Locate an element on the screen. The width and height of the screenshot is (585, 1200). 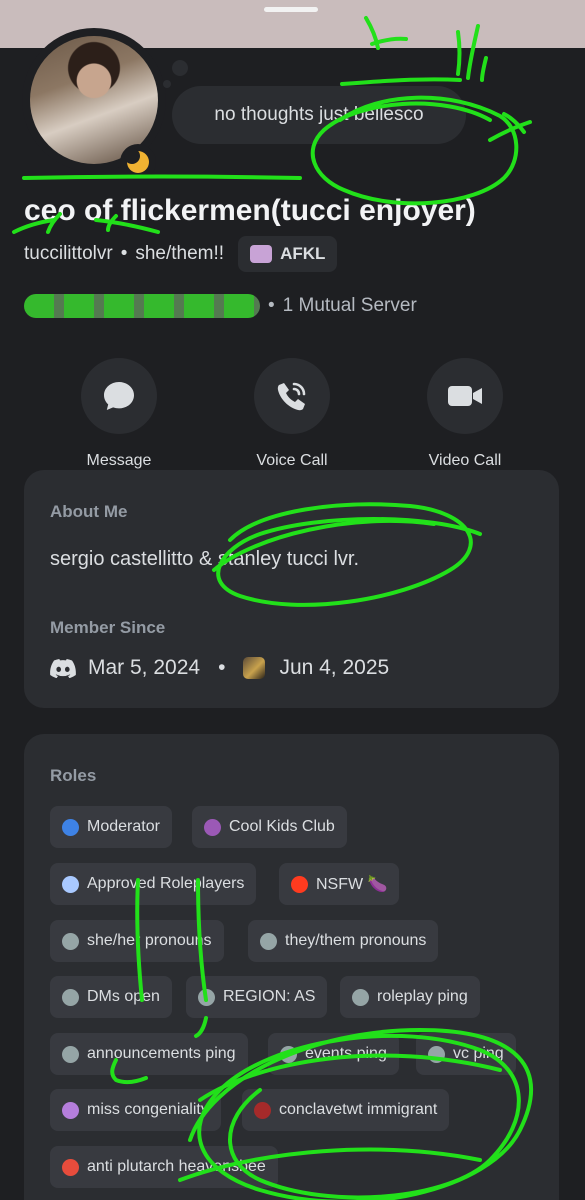
role-label: vc ping is located at coordinates (478, 1053).